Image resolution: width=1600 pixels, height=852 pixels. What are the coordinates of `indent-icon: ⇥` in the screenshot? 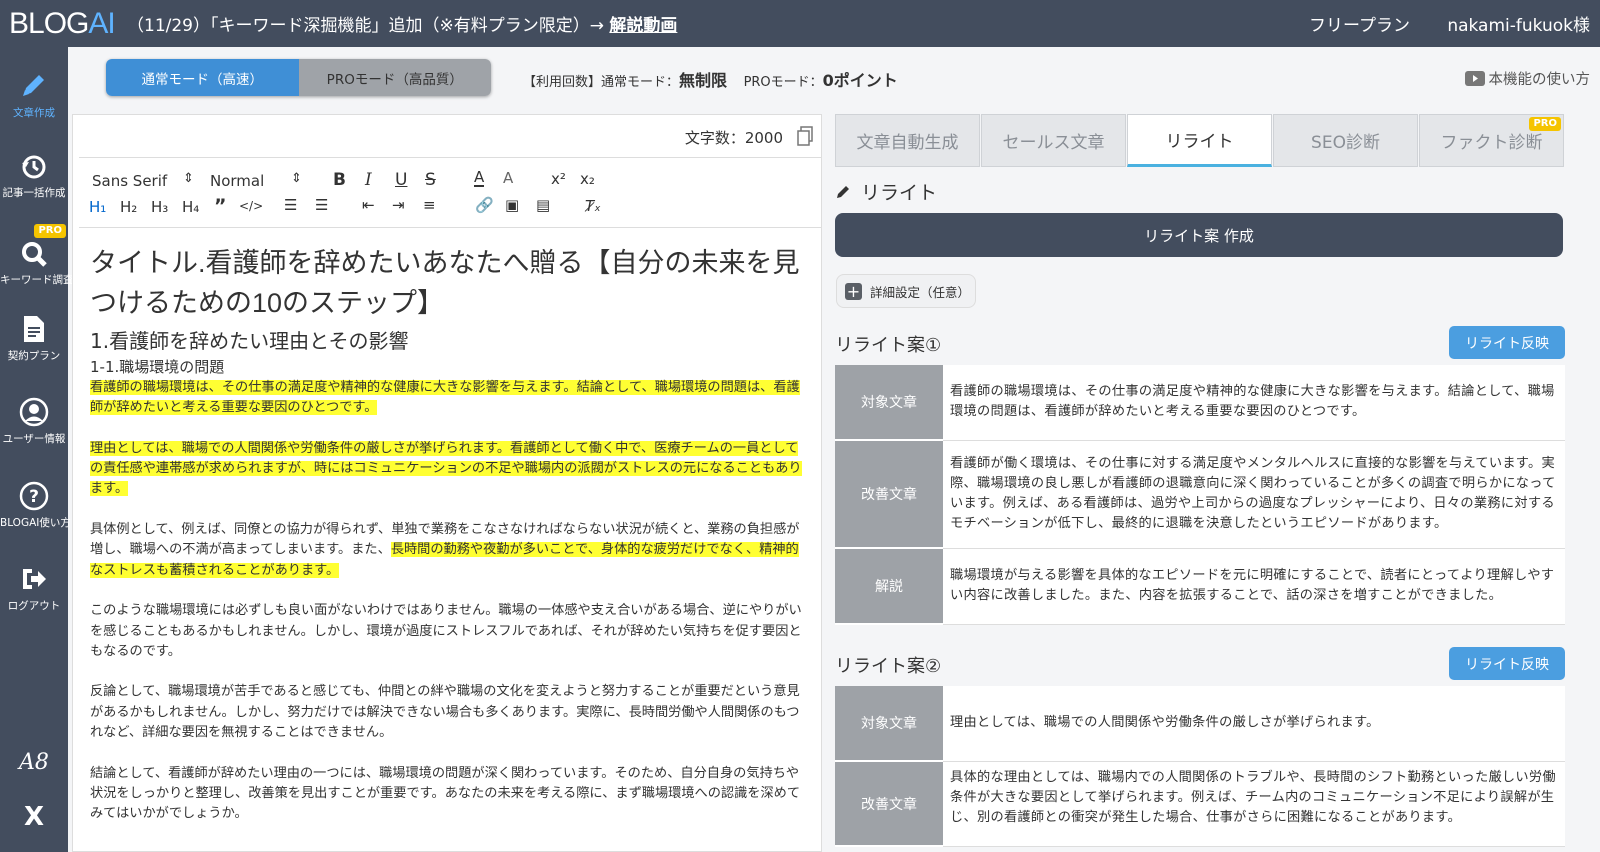 It's located at (398, 205).